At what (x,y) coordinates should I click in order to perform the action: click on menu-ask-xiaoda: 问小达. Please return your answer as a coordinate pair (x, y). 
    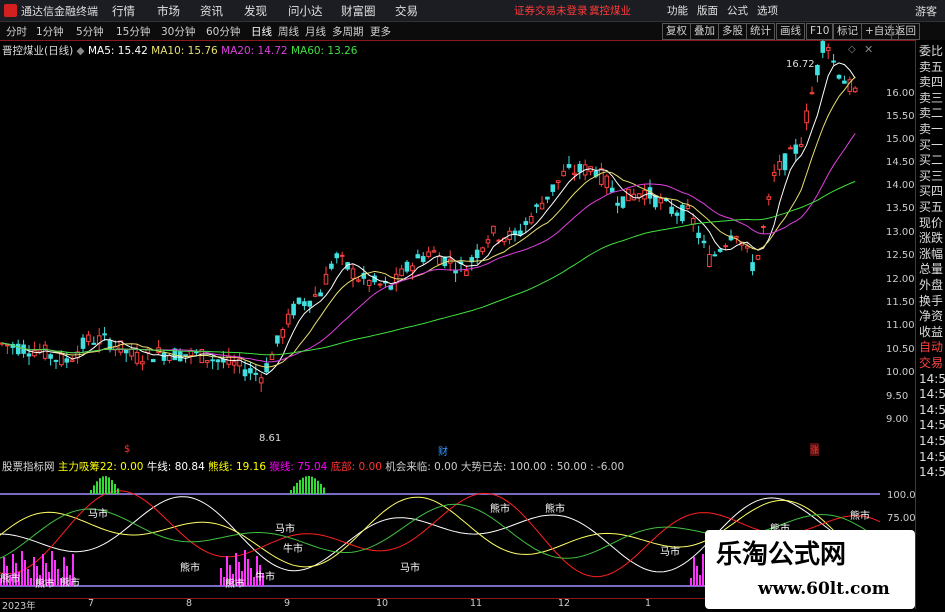
    Looking at the image, I should click on (305, 11).